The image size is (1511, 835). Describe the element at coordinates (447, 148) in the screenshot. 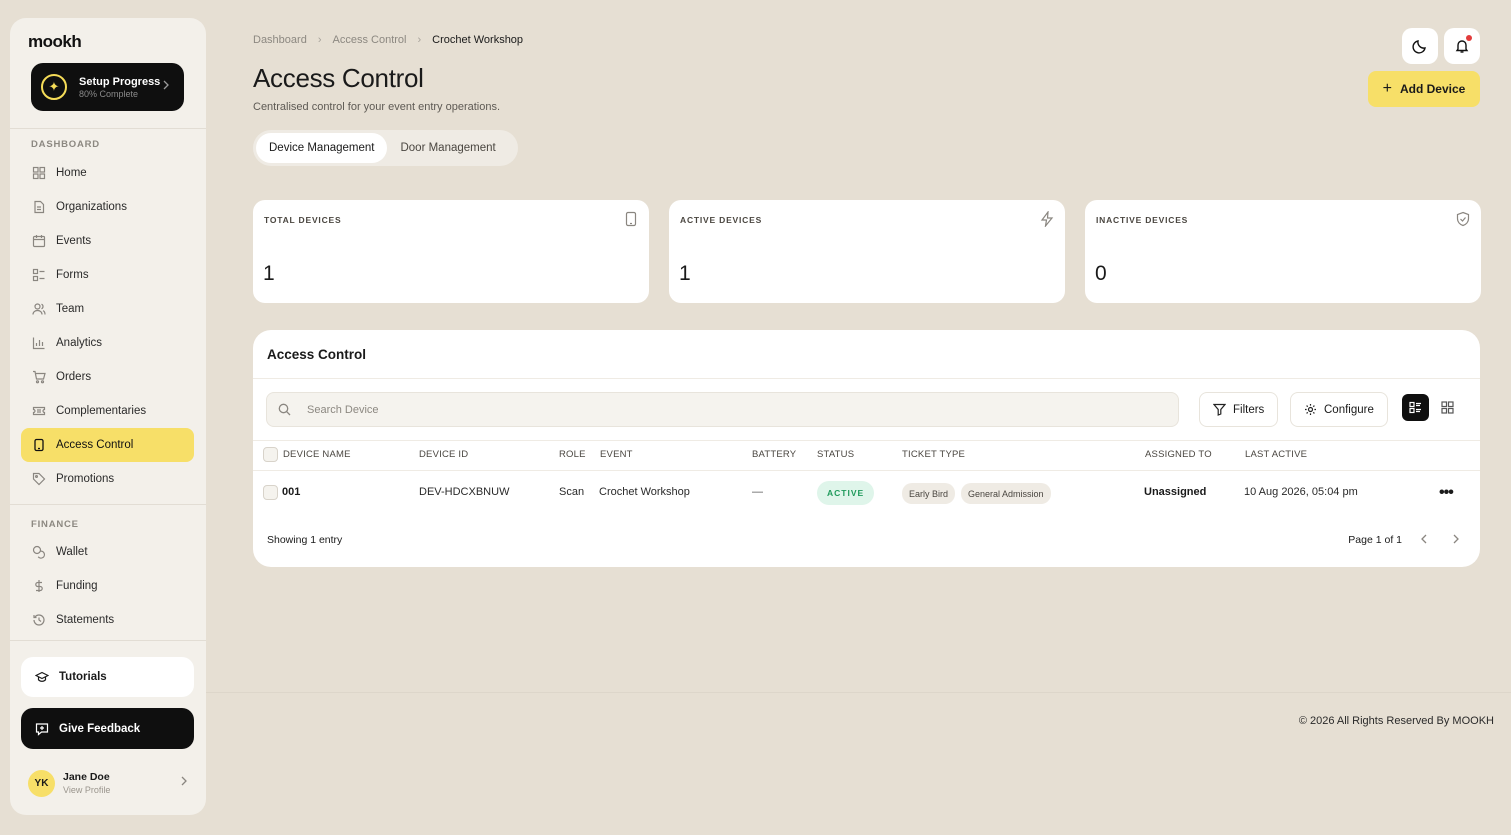

I see `tab-door-management: Door Management` at that location.